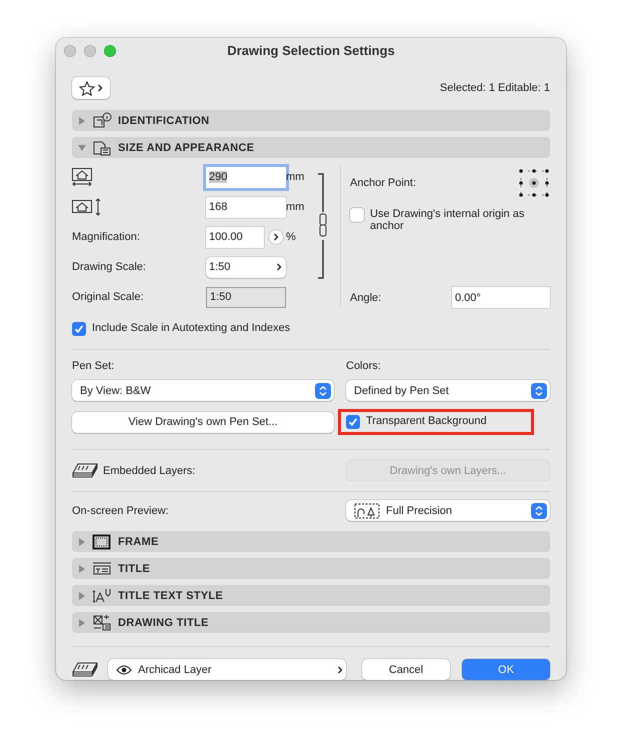 The image size is (622, 754). I want to click on minimize-button, so click(90, 51).